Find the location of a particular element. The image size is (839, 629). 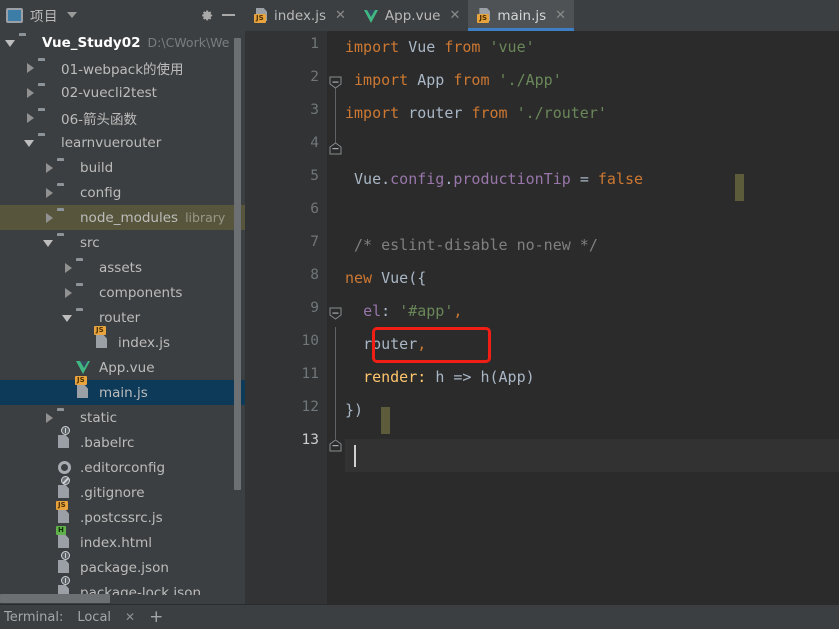

tree-item-label: main.js is located at coordinates (123, 392).